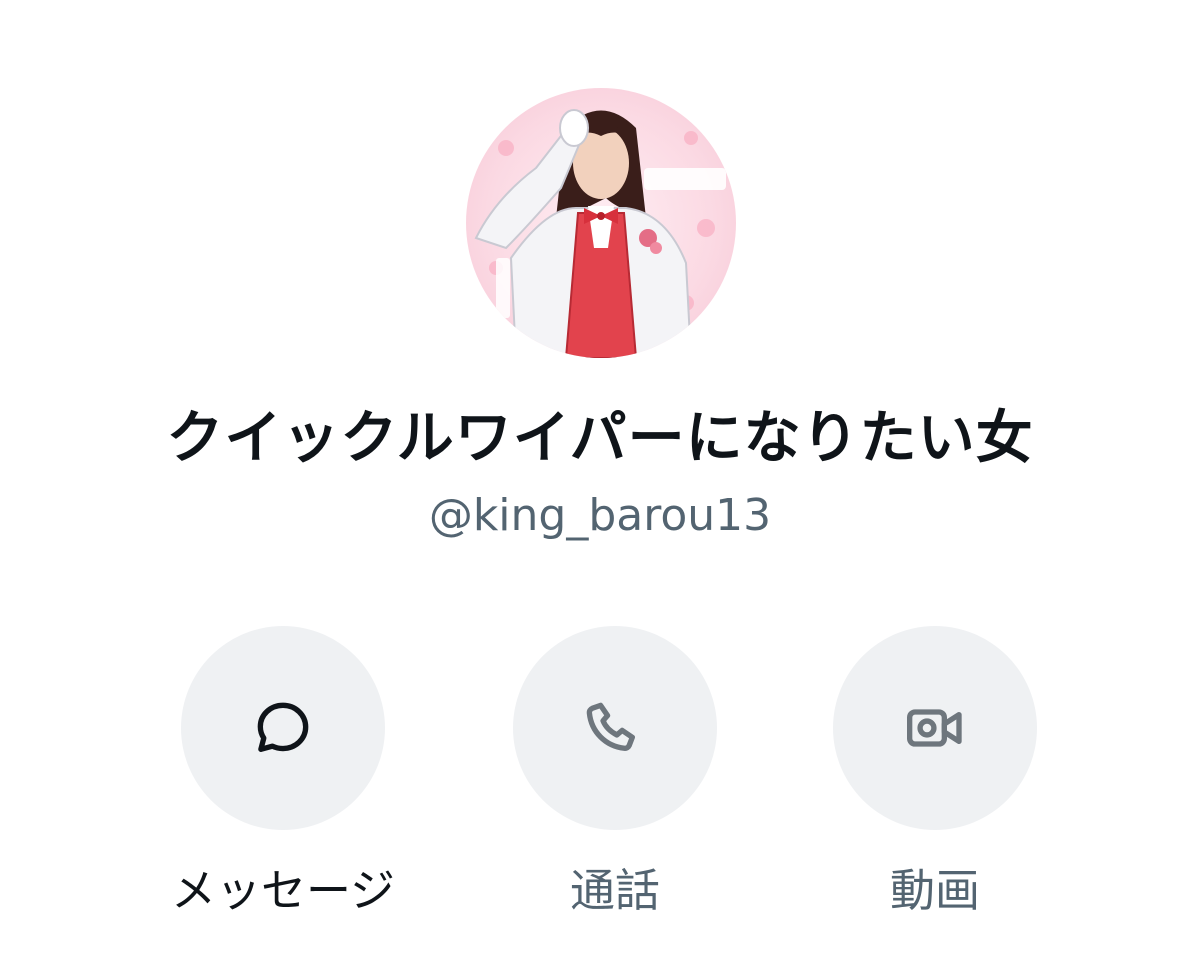 The height and width of the screenshot is (957, 1200). I want to click on message-bubble-icon, so click(283, 727).